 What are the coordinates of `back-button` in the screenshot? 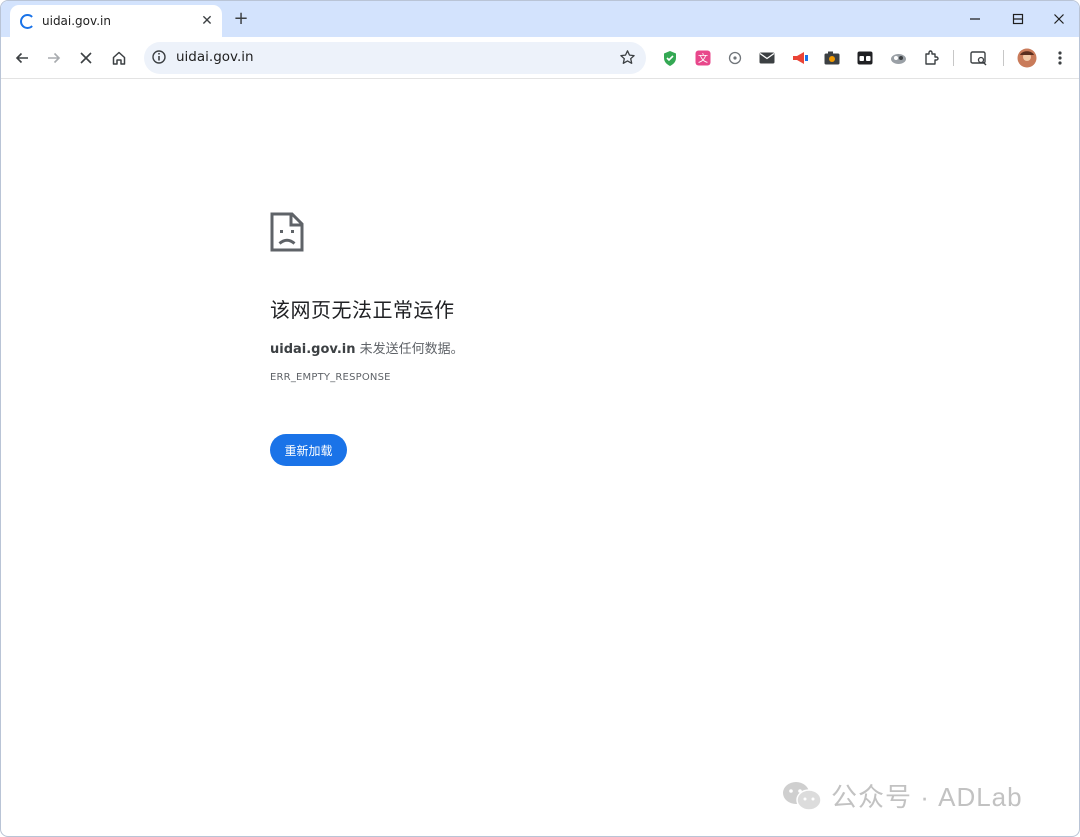 It's located at (22, 58).